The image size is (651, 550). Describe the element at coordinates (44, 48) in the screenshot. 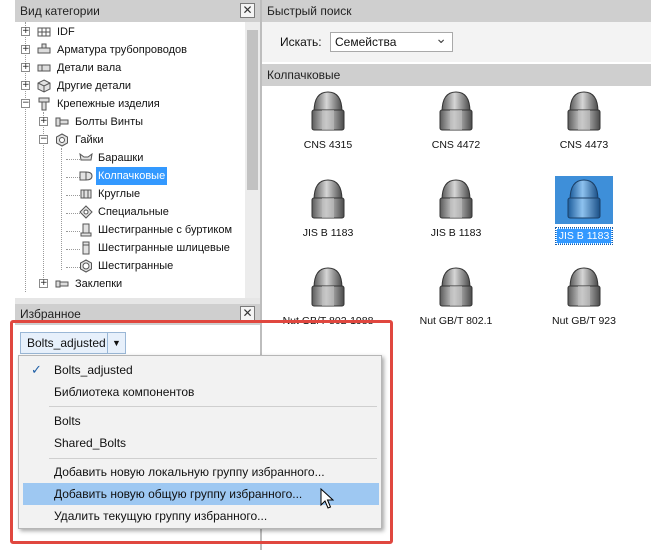

I see `valve-icon` at that location.